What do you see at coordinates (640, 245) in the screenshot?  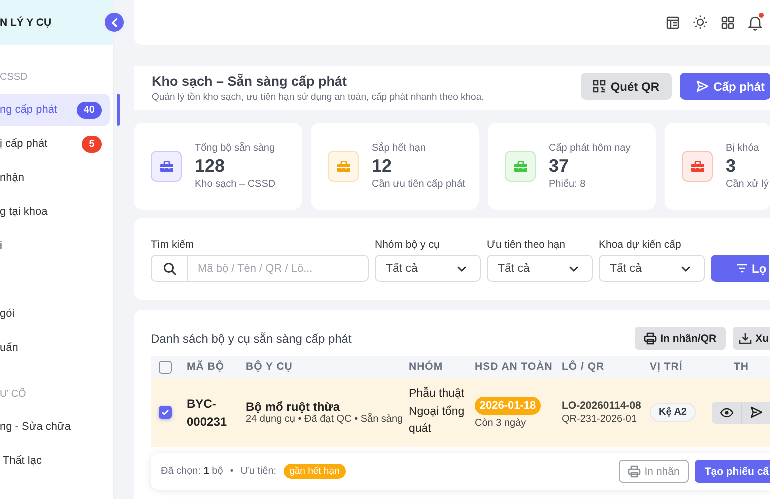 I see `field-label: Khoa dự kiến cấp` at bounding box center [640, 245].